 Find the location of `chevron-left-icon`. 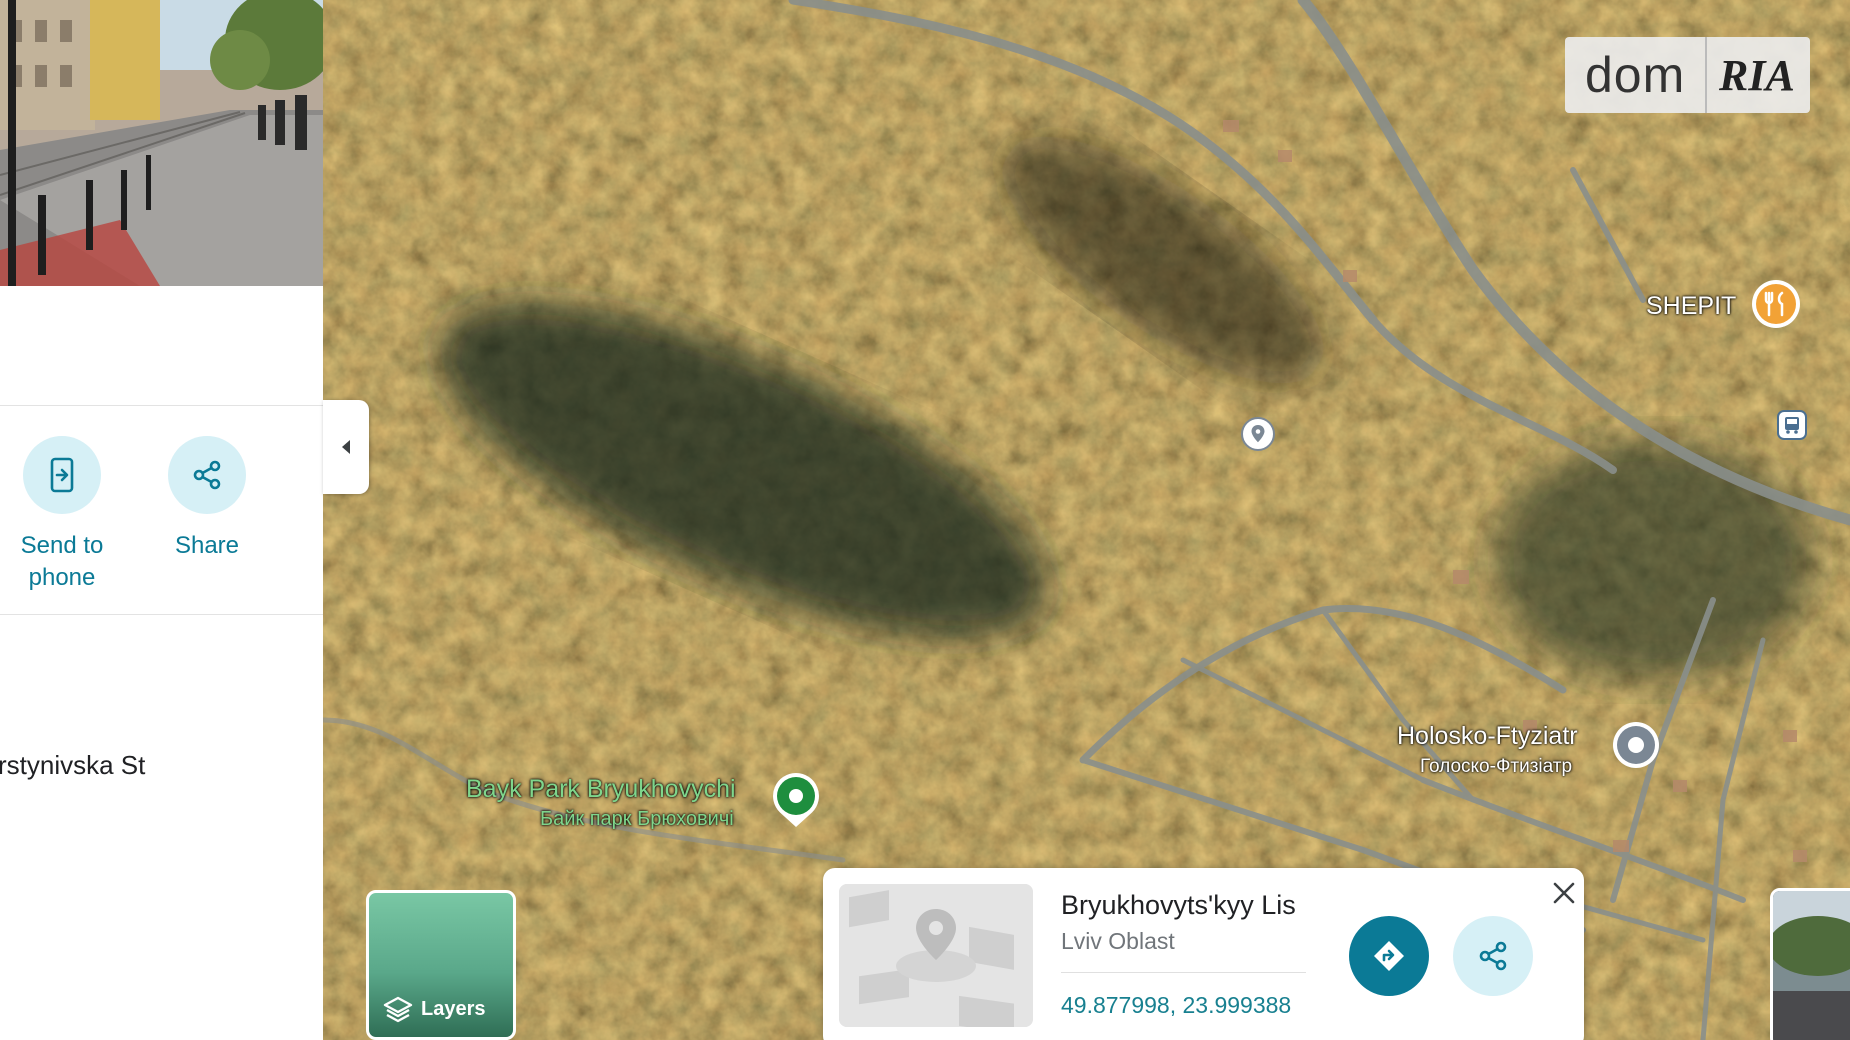

chevron-left-icon is located at coordinates (346, 447).